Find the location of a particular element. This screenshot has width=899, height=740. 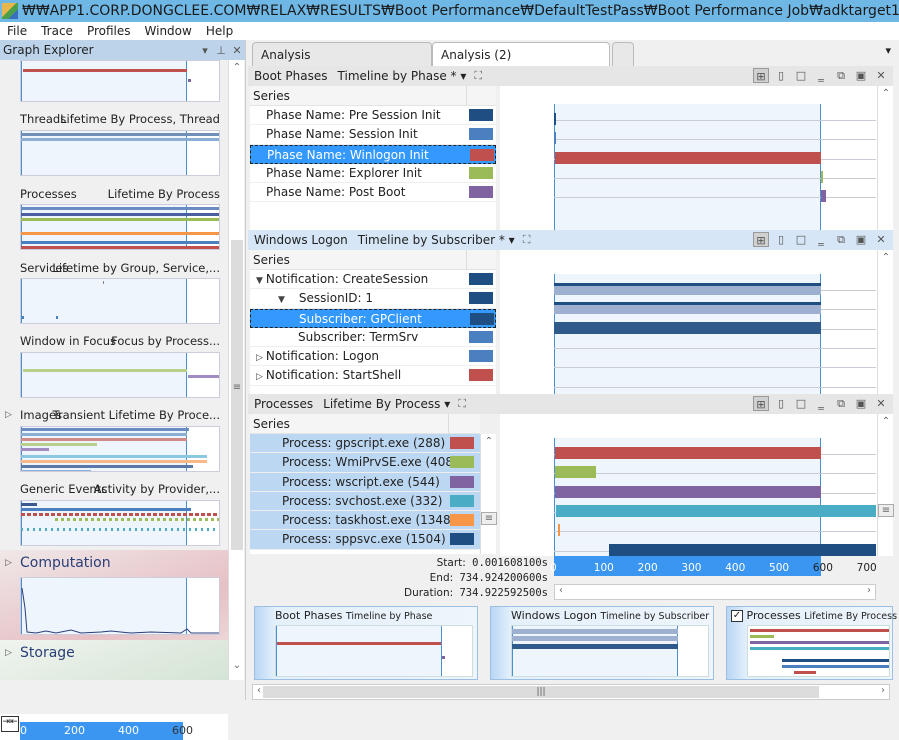

series-row: Process: svchost.exe (332) is located at coordinates (365, 501).